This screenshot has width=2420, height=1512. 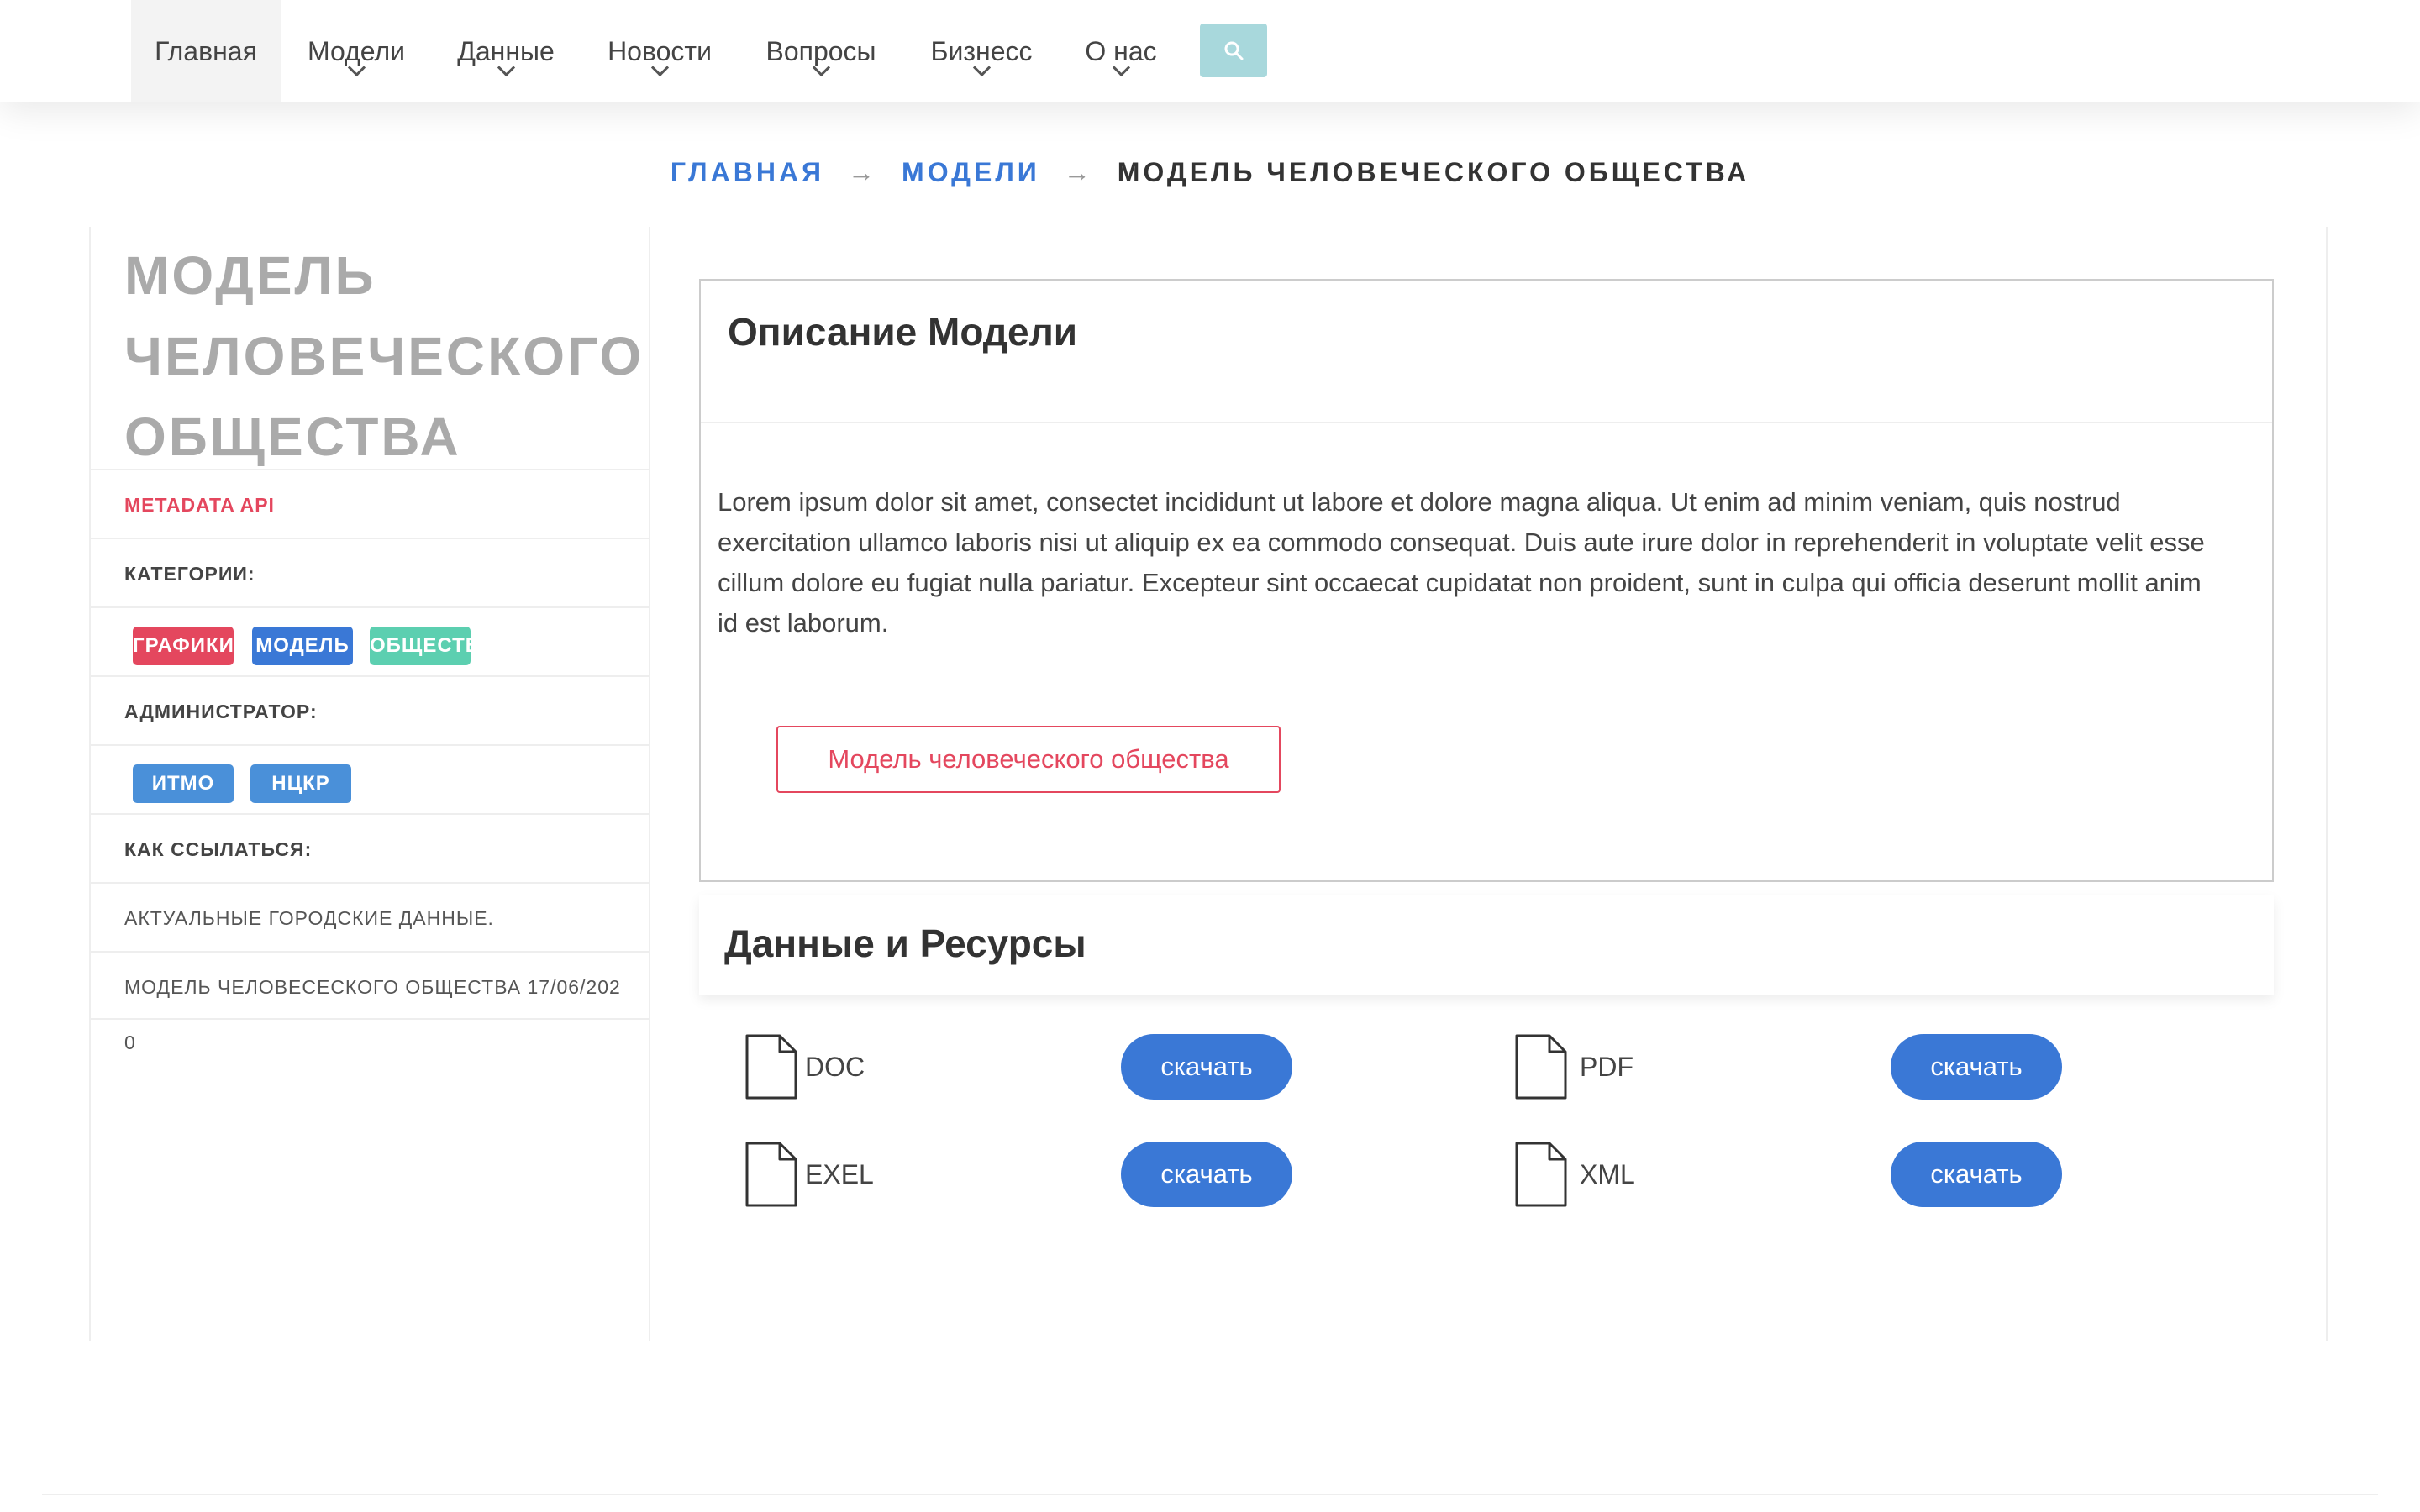 What do you see at coordinates (370, 572) in the screenshot?
I see `sidebar-row-categories-label: КАТЕГОРИИ:` at bounding box center [370, 572].